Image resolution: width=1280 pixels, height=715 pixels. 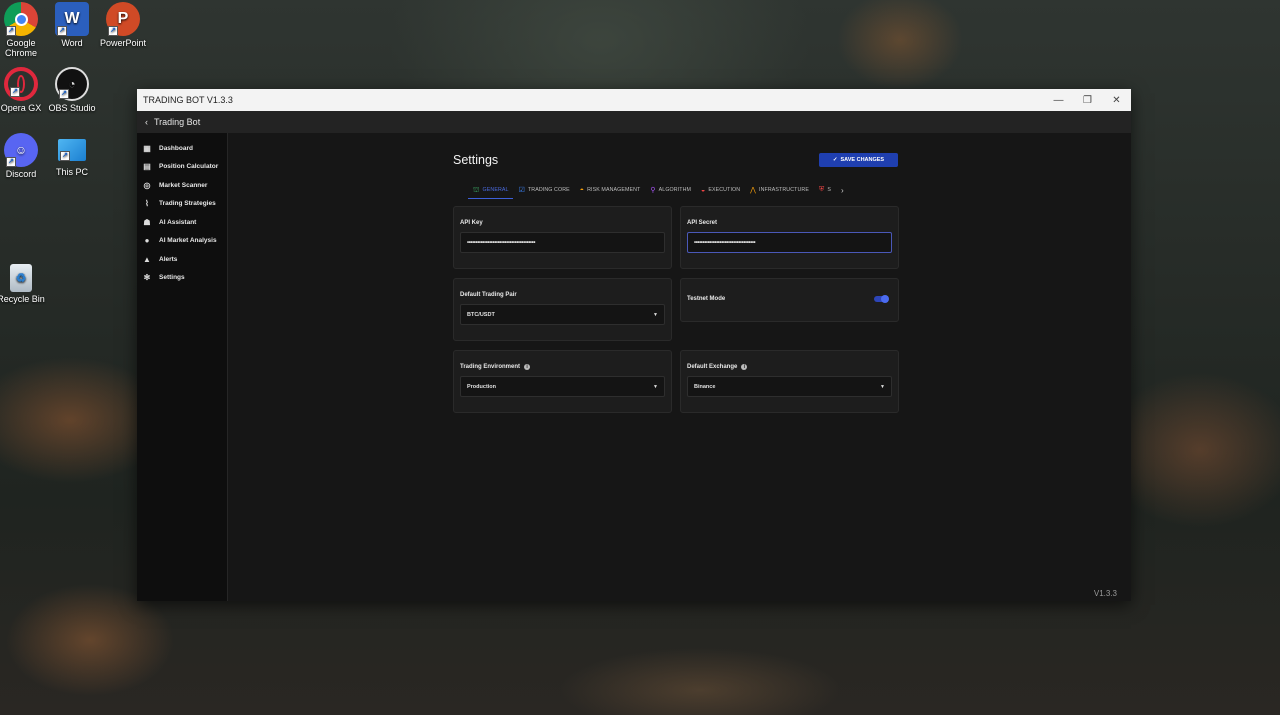 What do you see at coordinates (789, 300) in the screenshot?
I see `testnet-card: Testnet Mode` at bounding box center [789, 300].